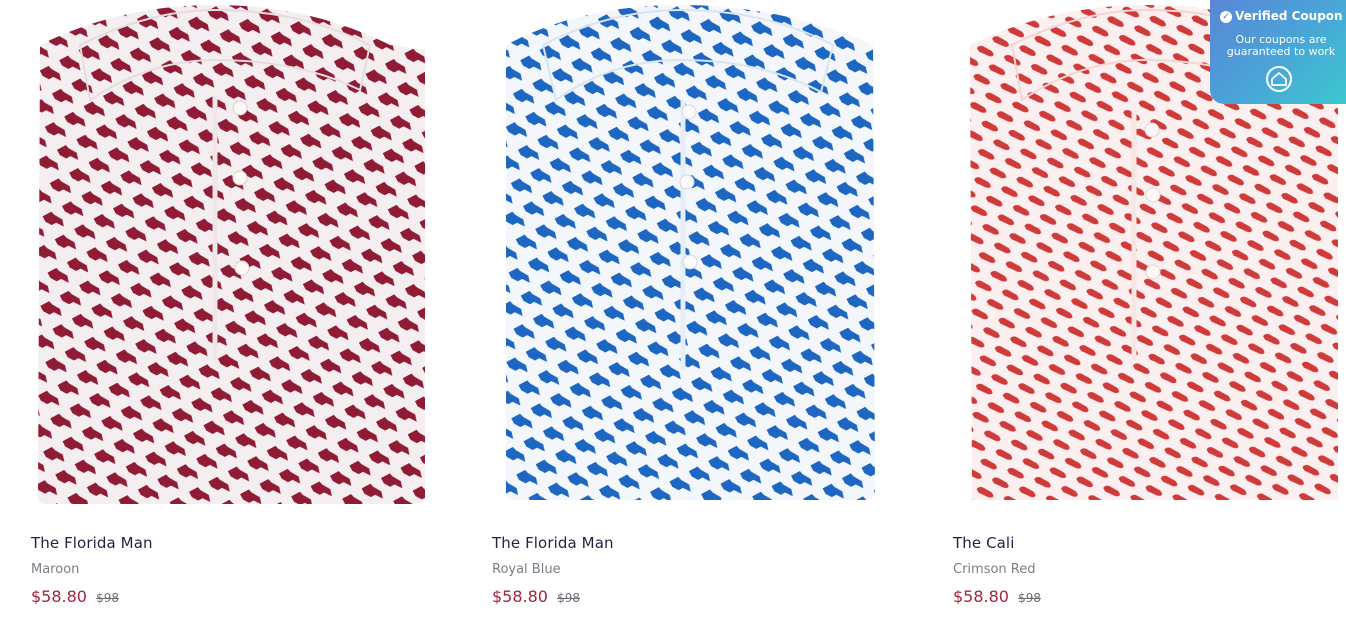  What do you see at coordinates (526, 569) in the screenshot?
I see `product-color: Royal Blue` at bounding box center [526, 569].